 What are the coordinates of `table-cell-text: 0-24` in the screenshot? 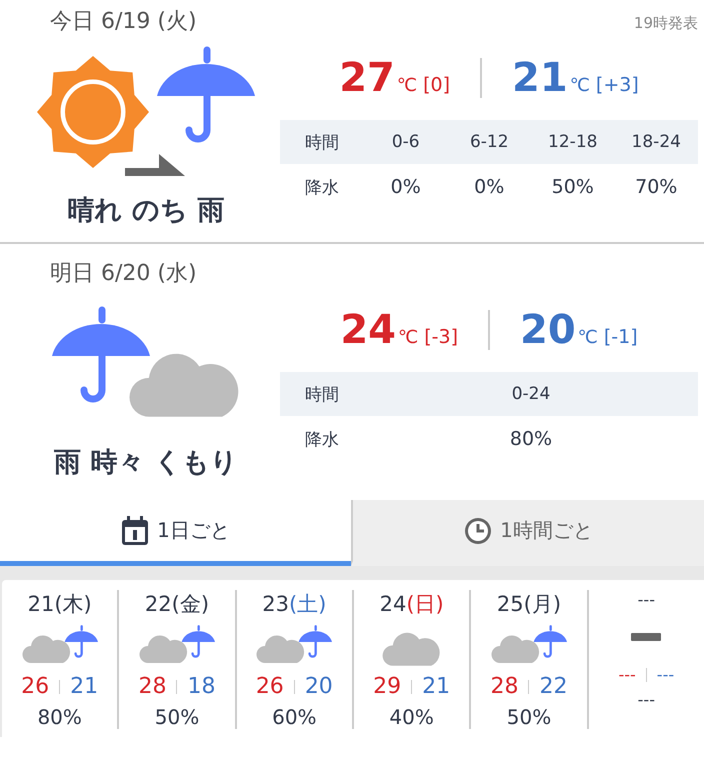 It's located at (531, 394).